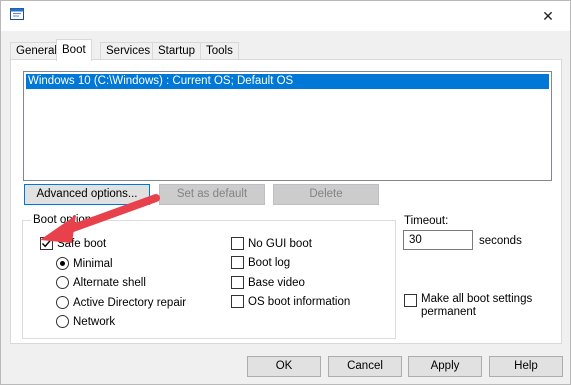 This screenshot has height=385, width=571. What do you see at coordinates (365, 366) in the screenshot?
I see `cancel-button: Cancel` at bounding box center [365, 366].